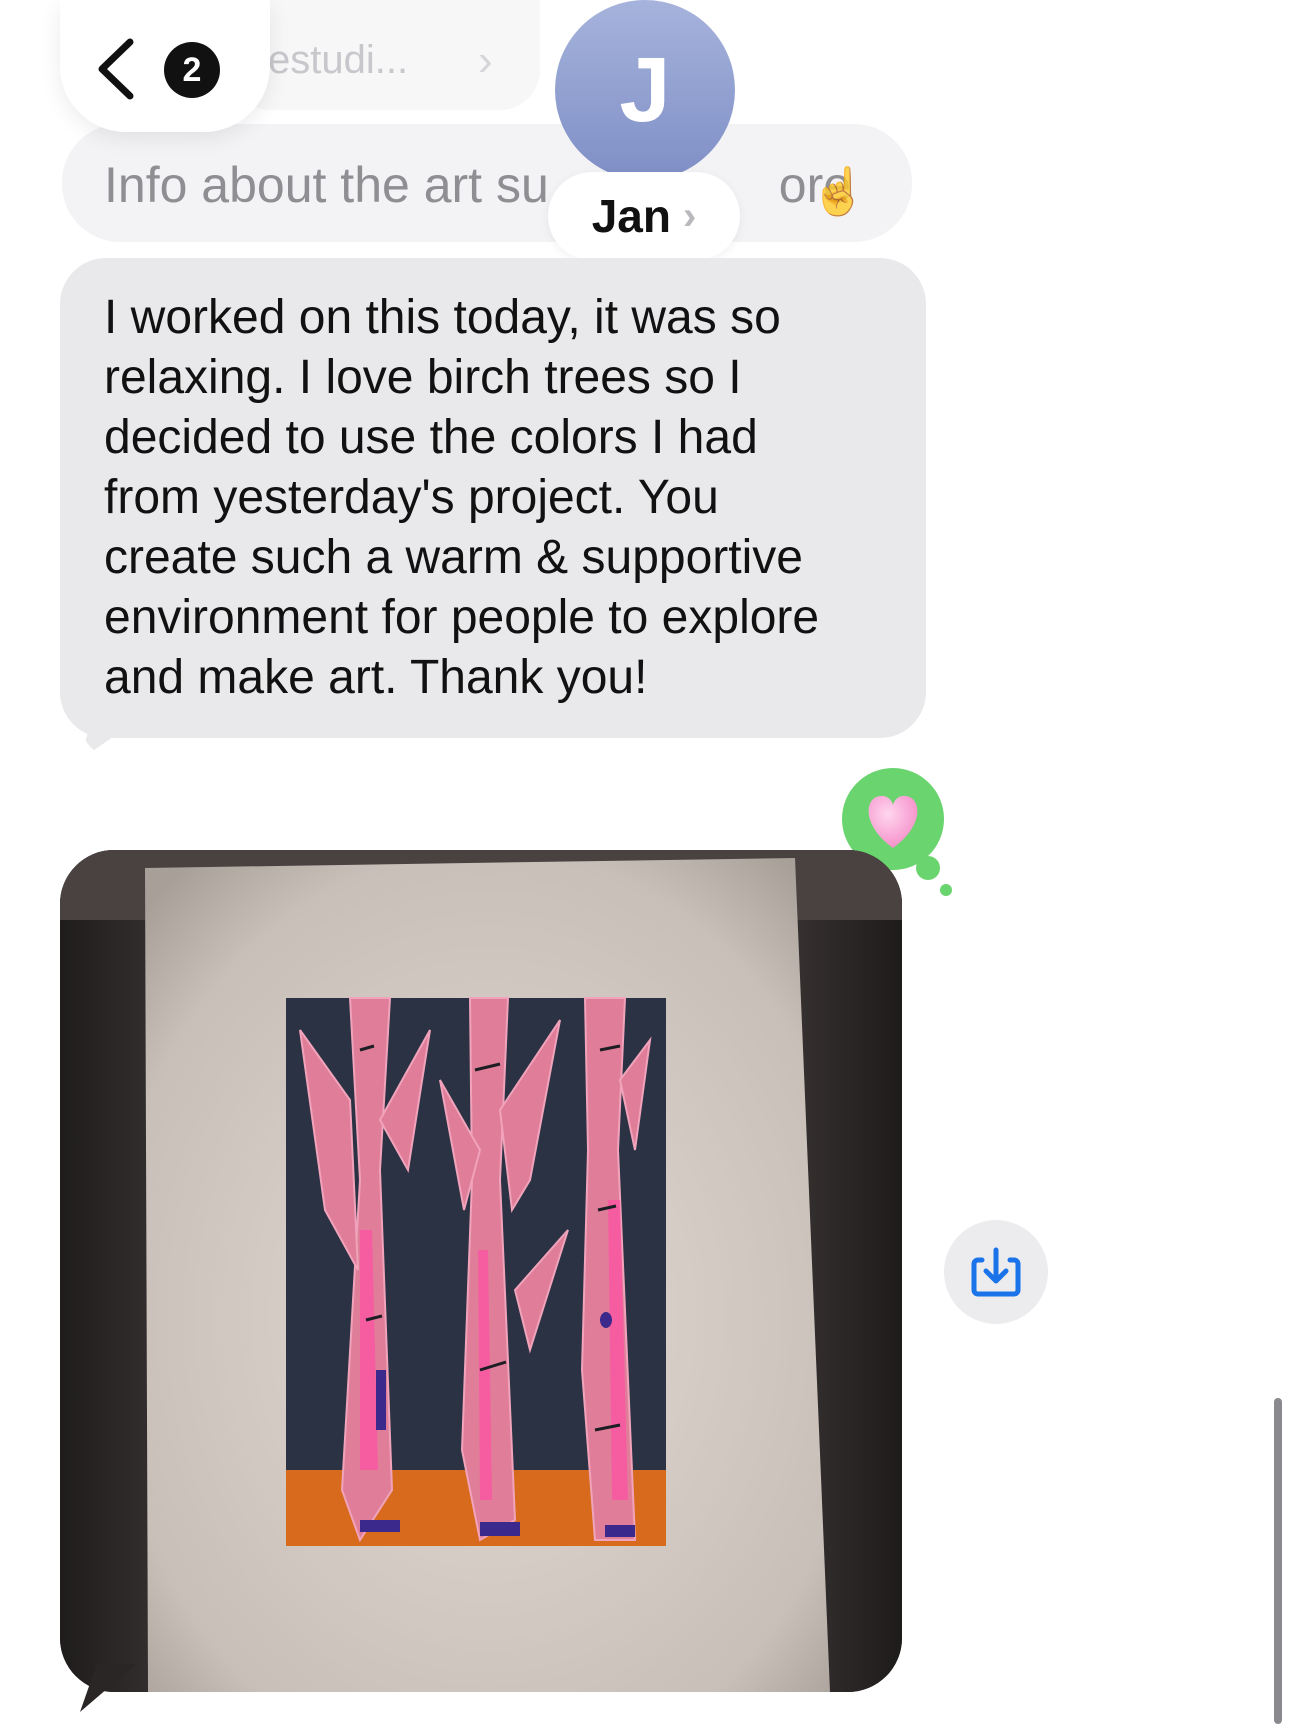 Image resolution: width=1290 pixels, height=1724 pixels. I want to click on download-tray-icon, so click(996, 1272).